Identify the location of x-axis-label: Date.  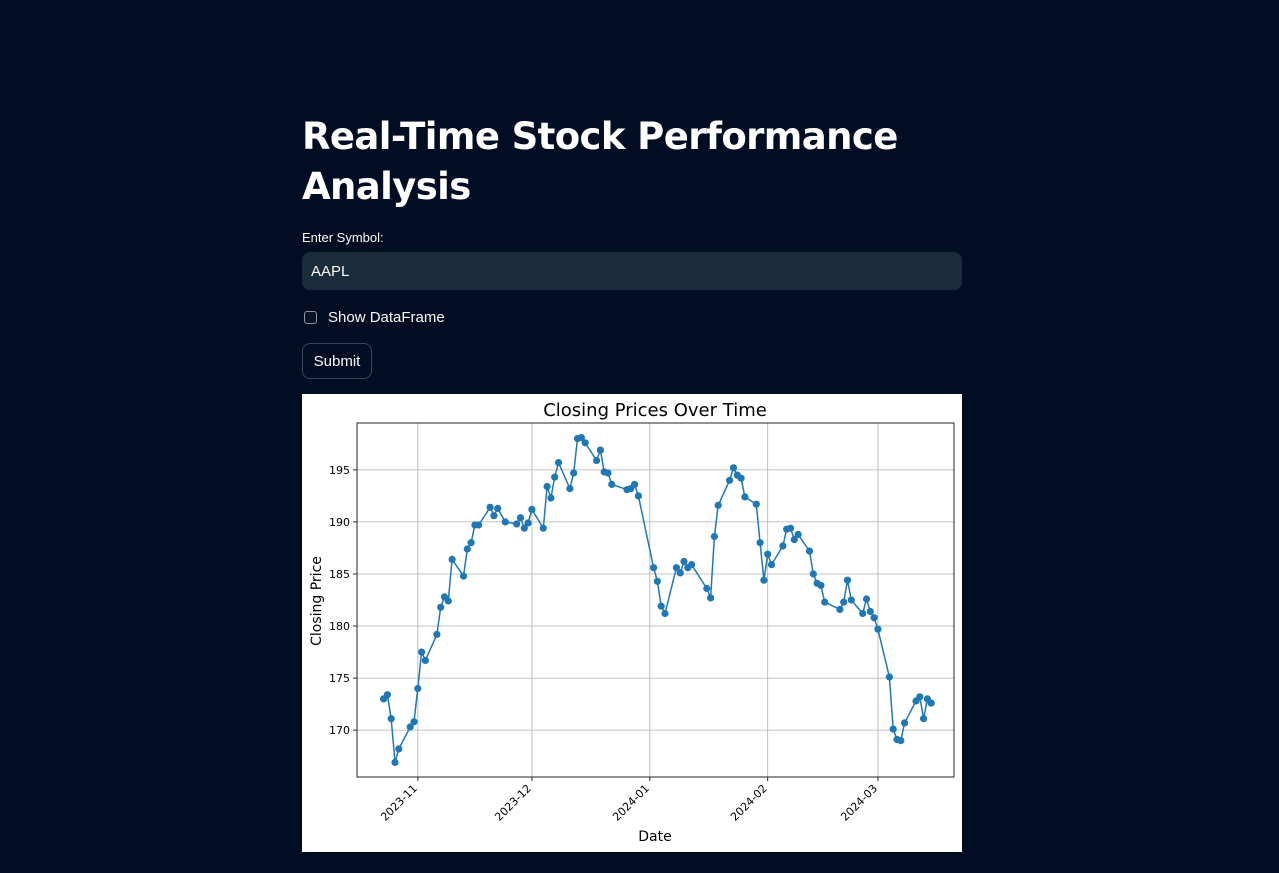
(654, 837).